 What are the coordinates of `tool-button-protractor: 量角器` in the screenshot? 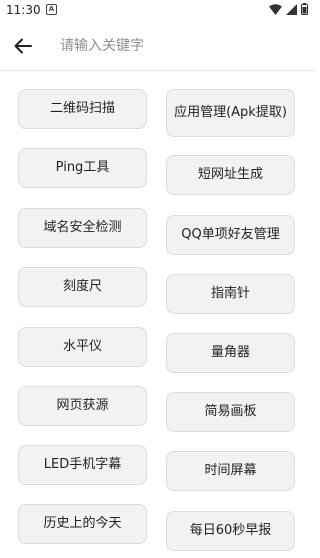 It's located at (230, 353).